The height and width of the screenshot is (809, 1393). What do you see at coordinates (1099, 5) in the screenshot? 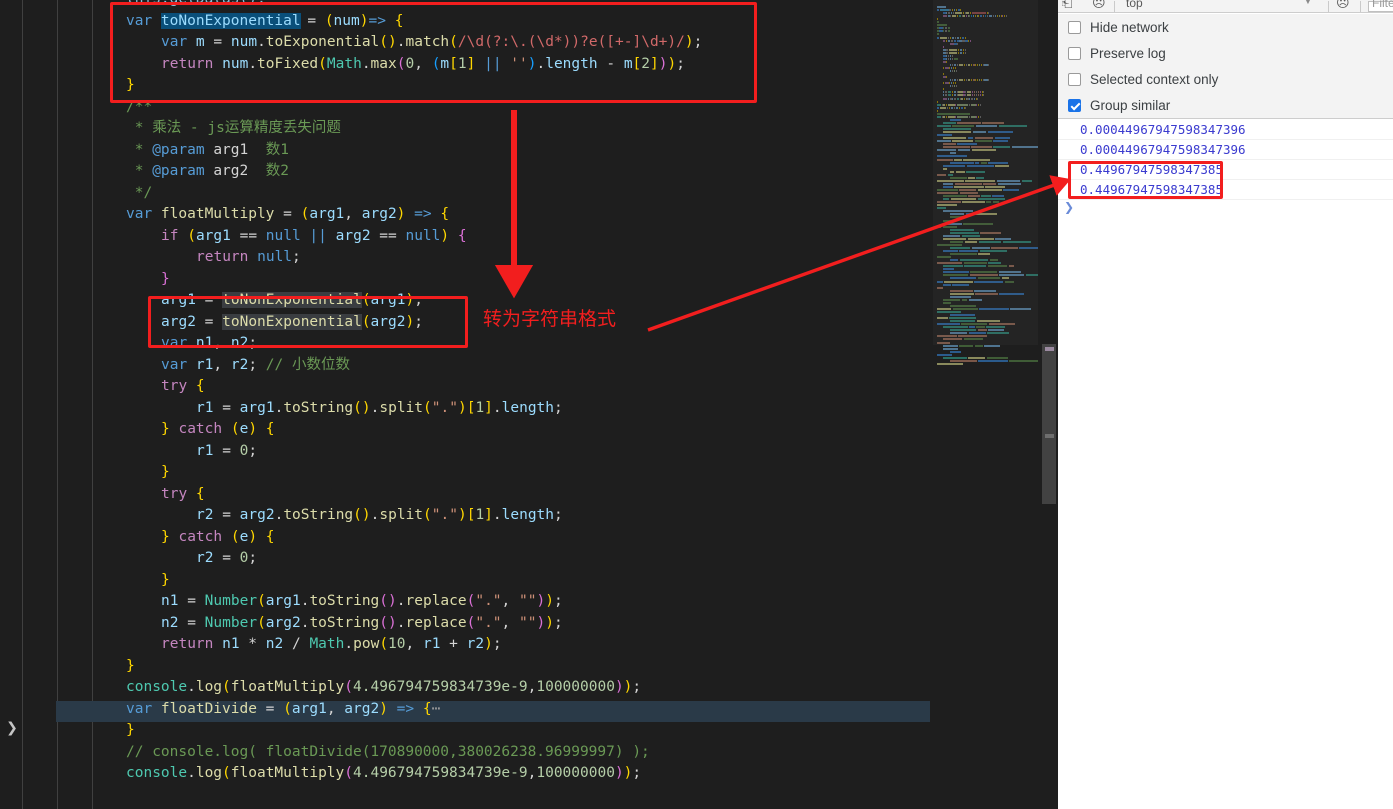
I see `clear-console-icon: ☹` at bounding box center [1099, 5].